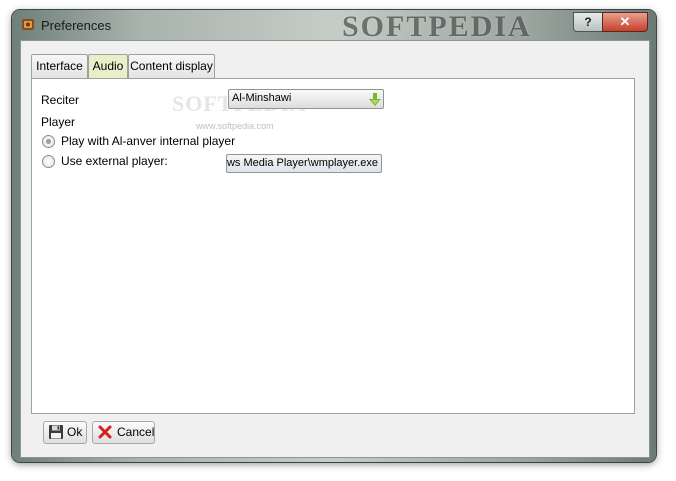 The image size is (676, 481). I want to click on tab-interface: Interface, so click(59, 66).